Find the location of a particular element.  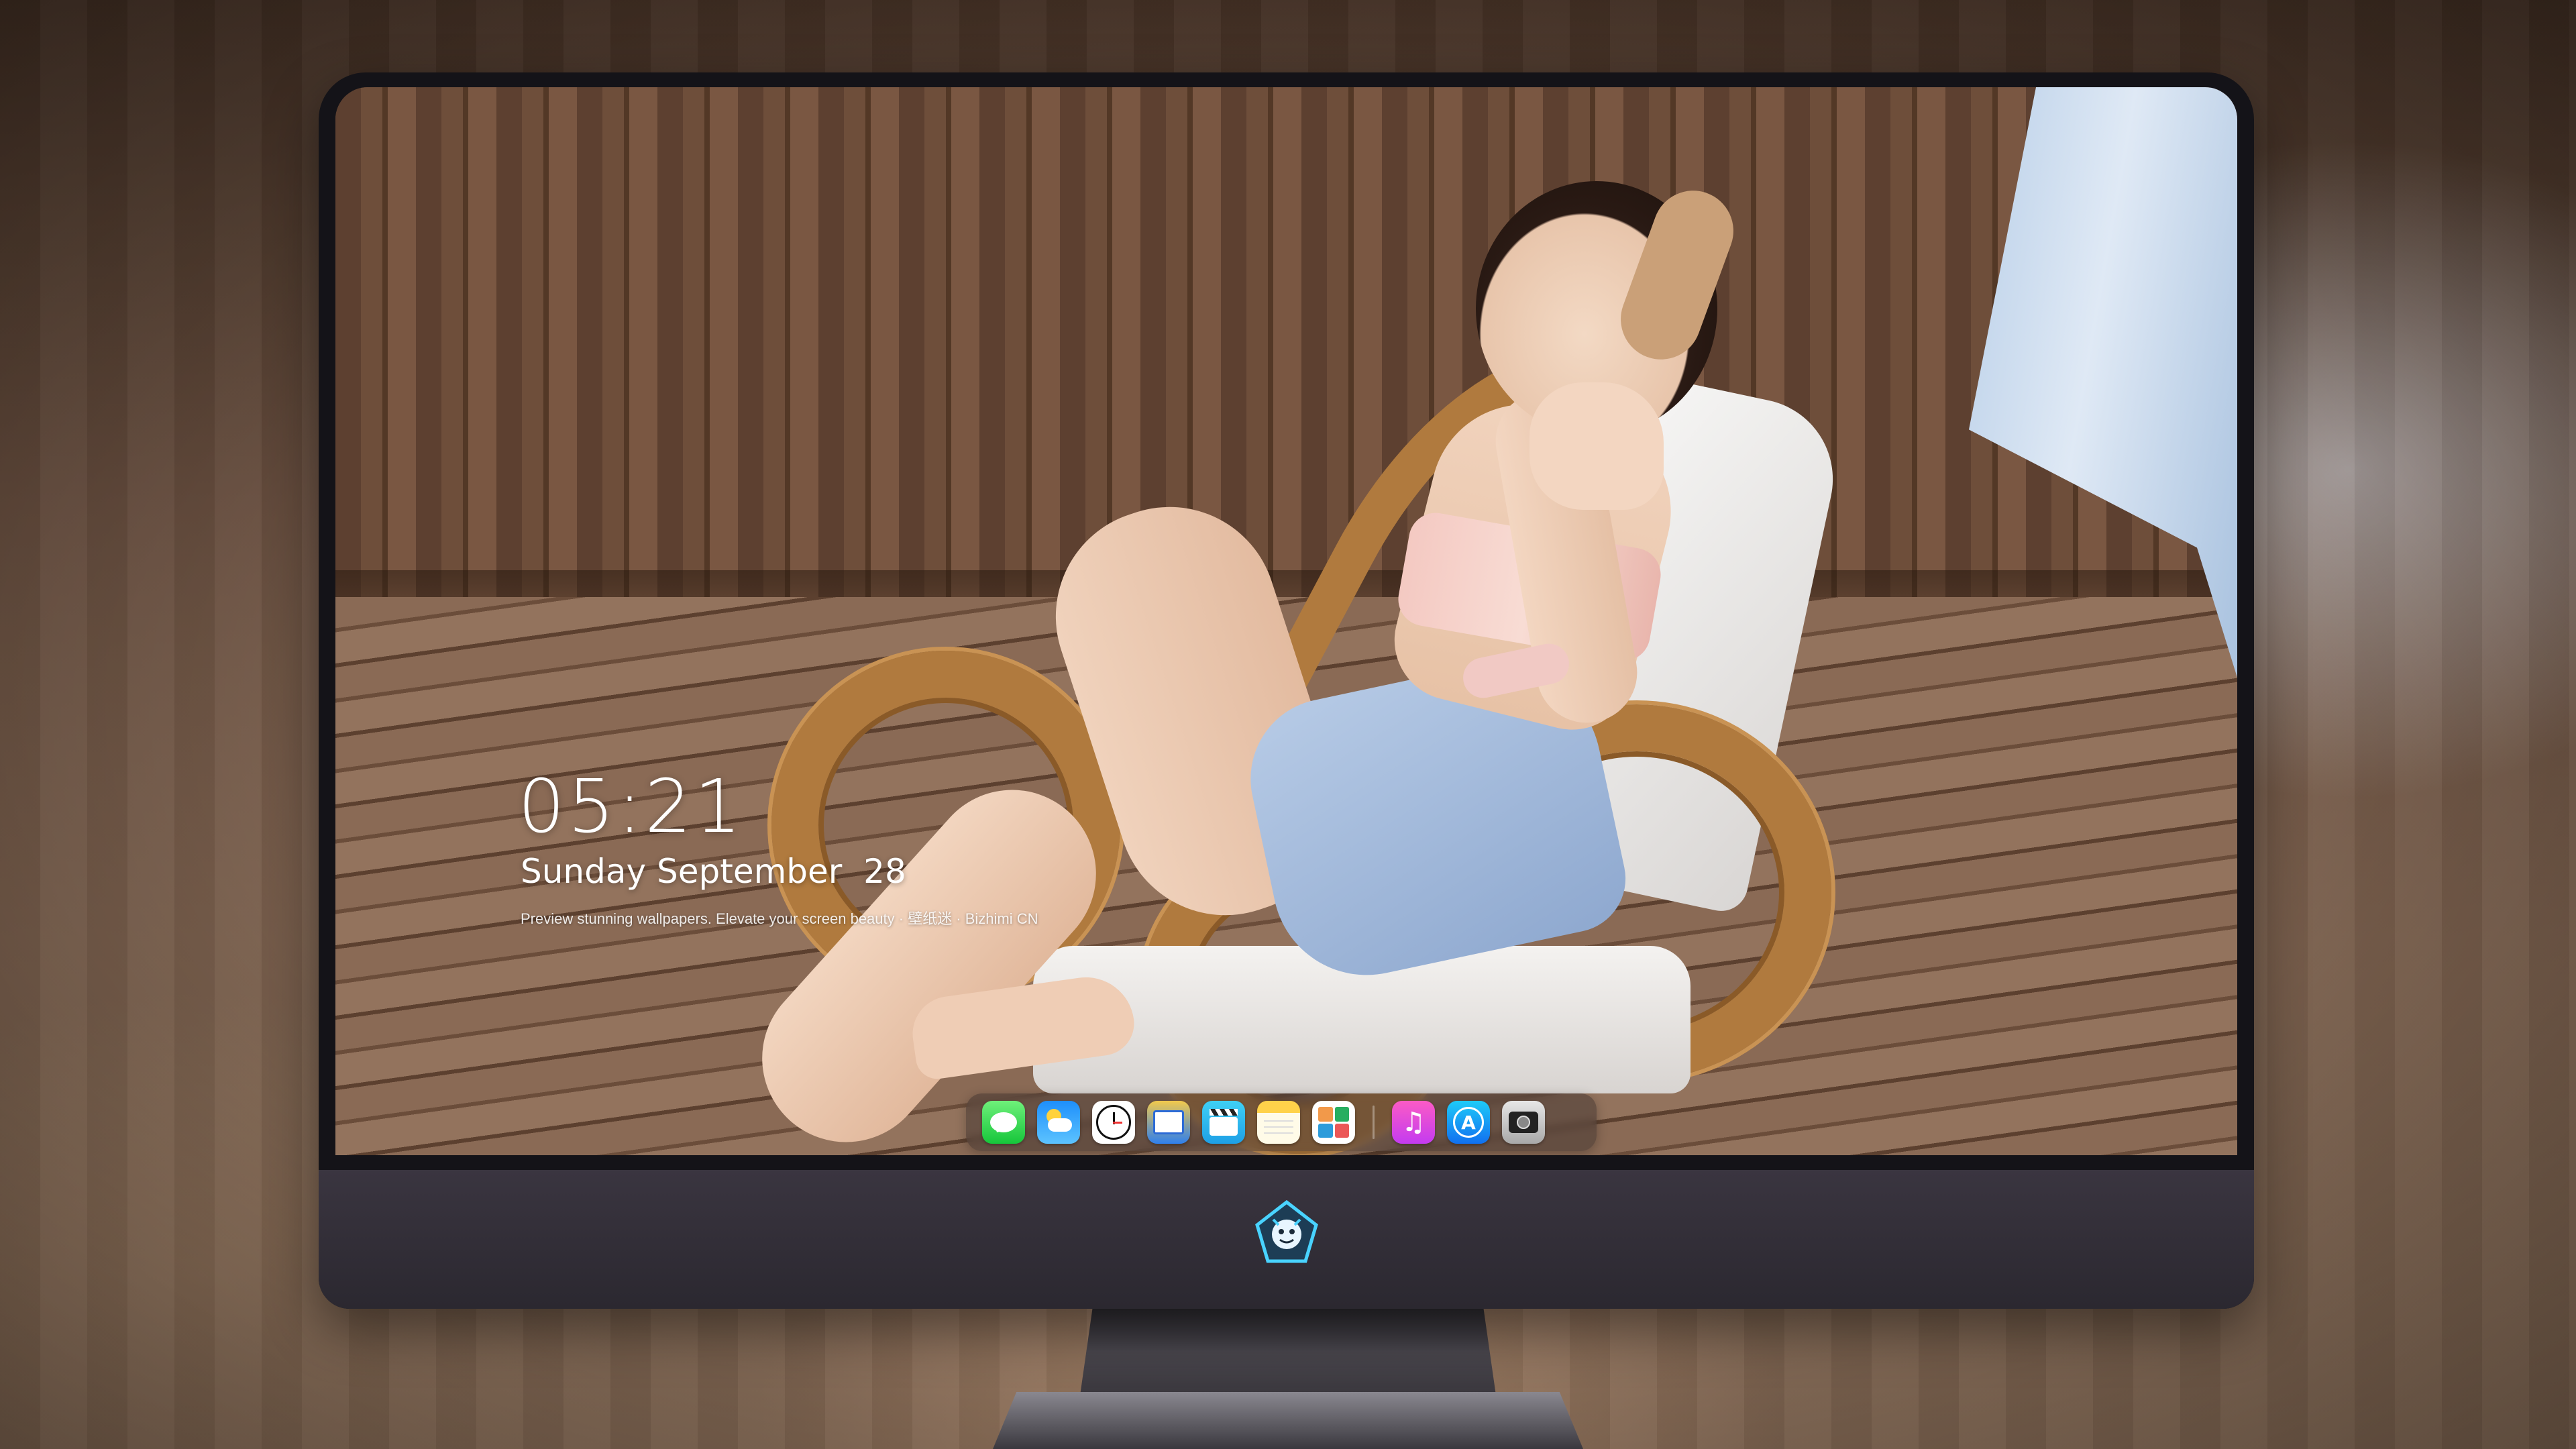

music-icon: ♫ is located at coordinates (1413, 1122).